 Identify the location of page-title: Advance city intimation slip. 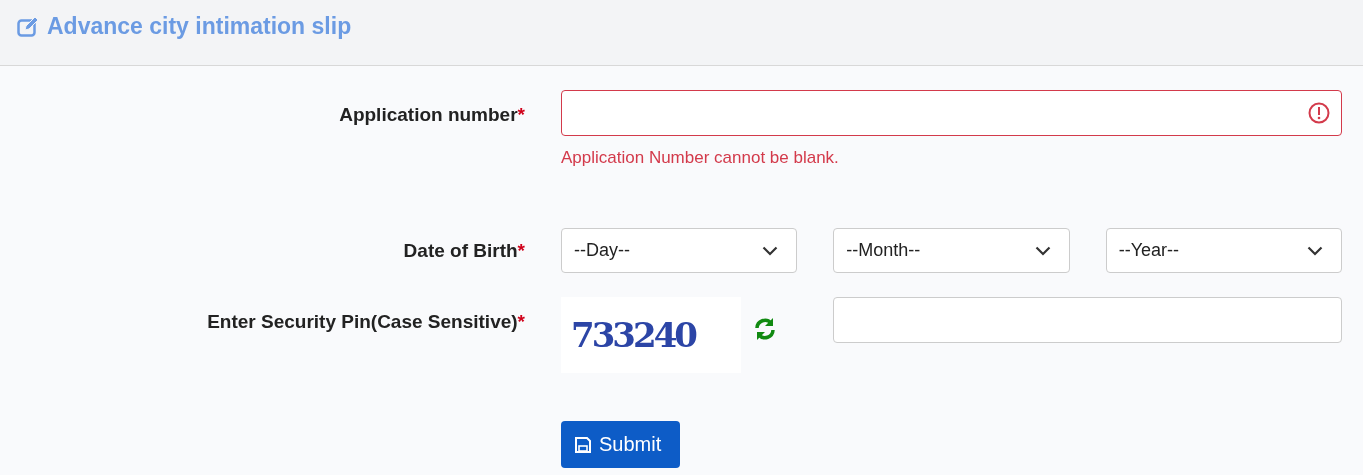
(199, 26).